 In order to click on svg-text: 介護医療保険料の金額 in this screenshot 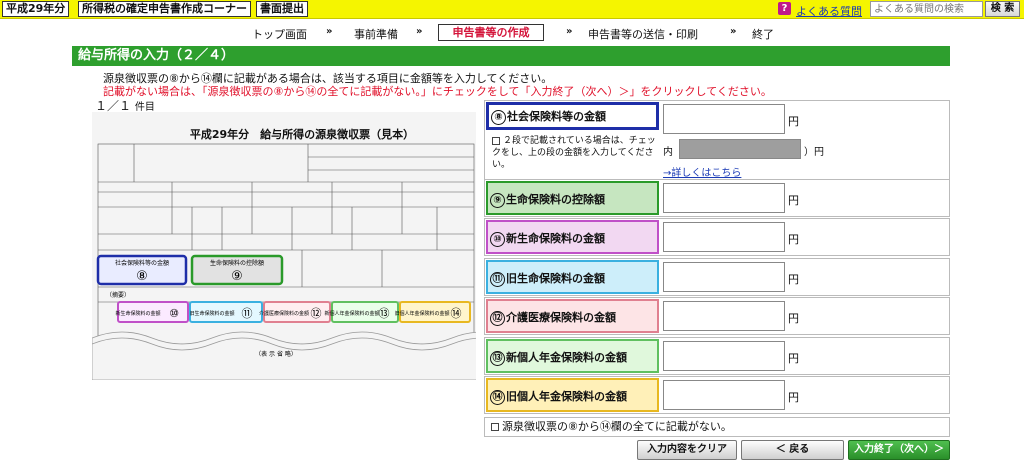, I will do `click(284, 313)`.